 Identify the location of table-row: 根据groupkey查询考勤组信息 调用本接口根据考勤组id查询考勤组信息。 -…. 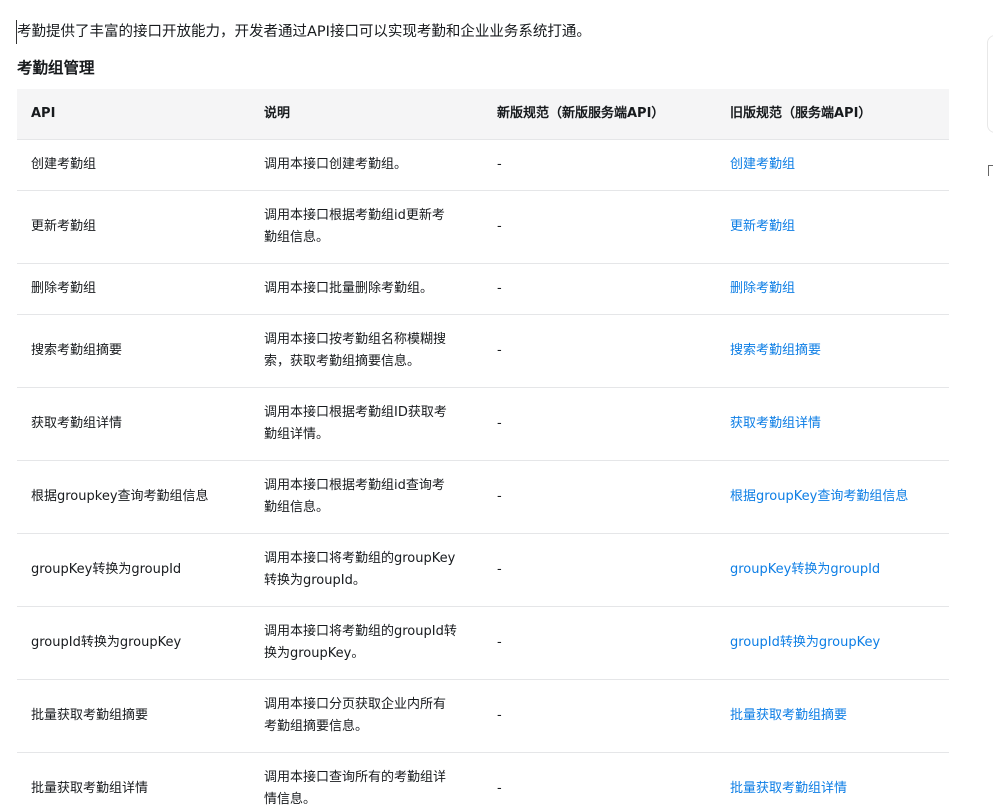
(483, 497).